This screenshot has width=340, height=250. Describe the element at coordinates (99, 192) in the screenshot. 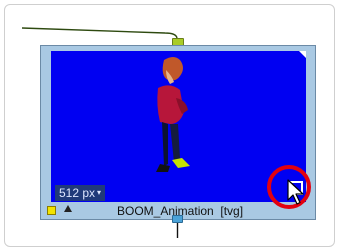

I see `resolution-caret-icon: ▾` at that location.